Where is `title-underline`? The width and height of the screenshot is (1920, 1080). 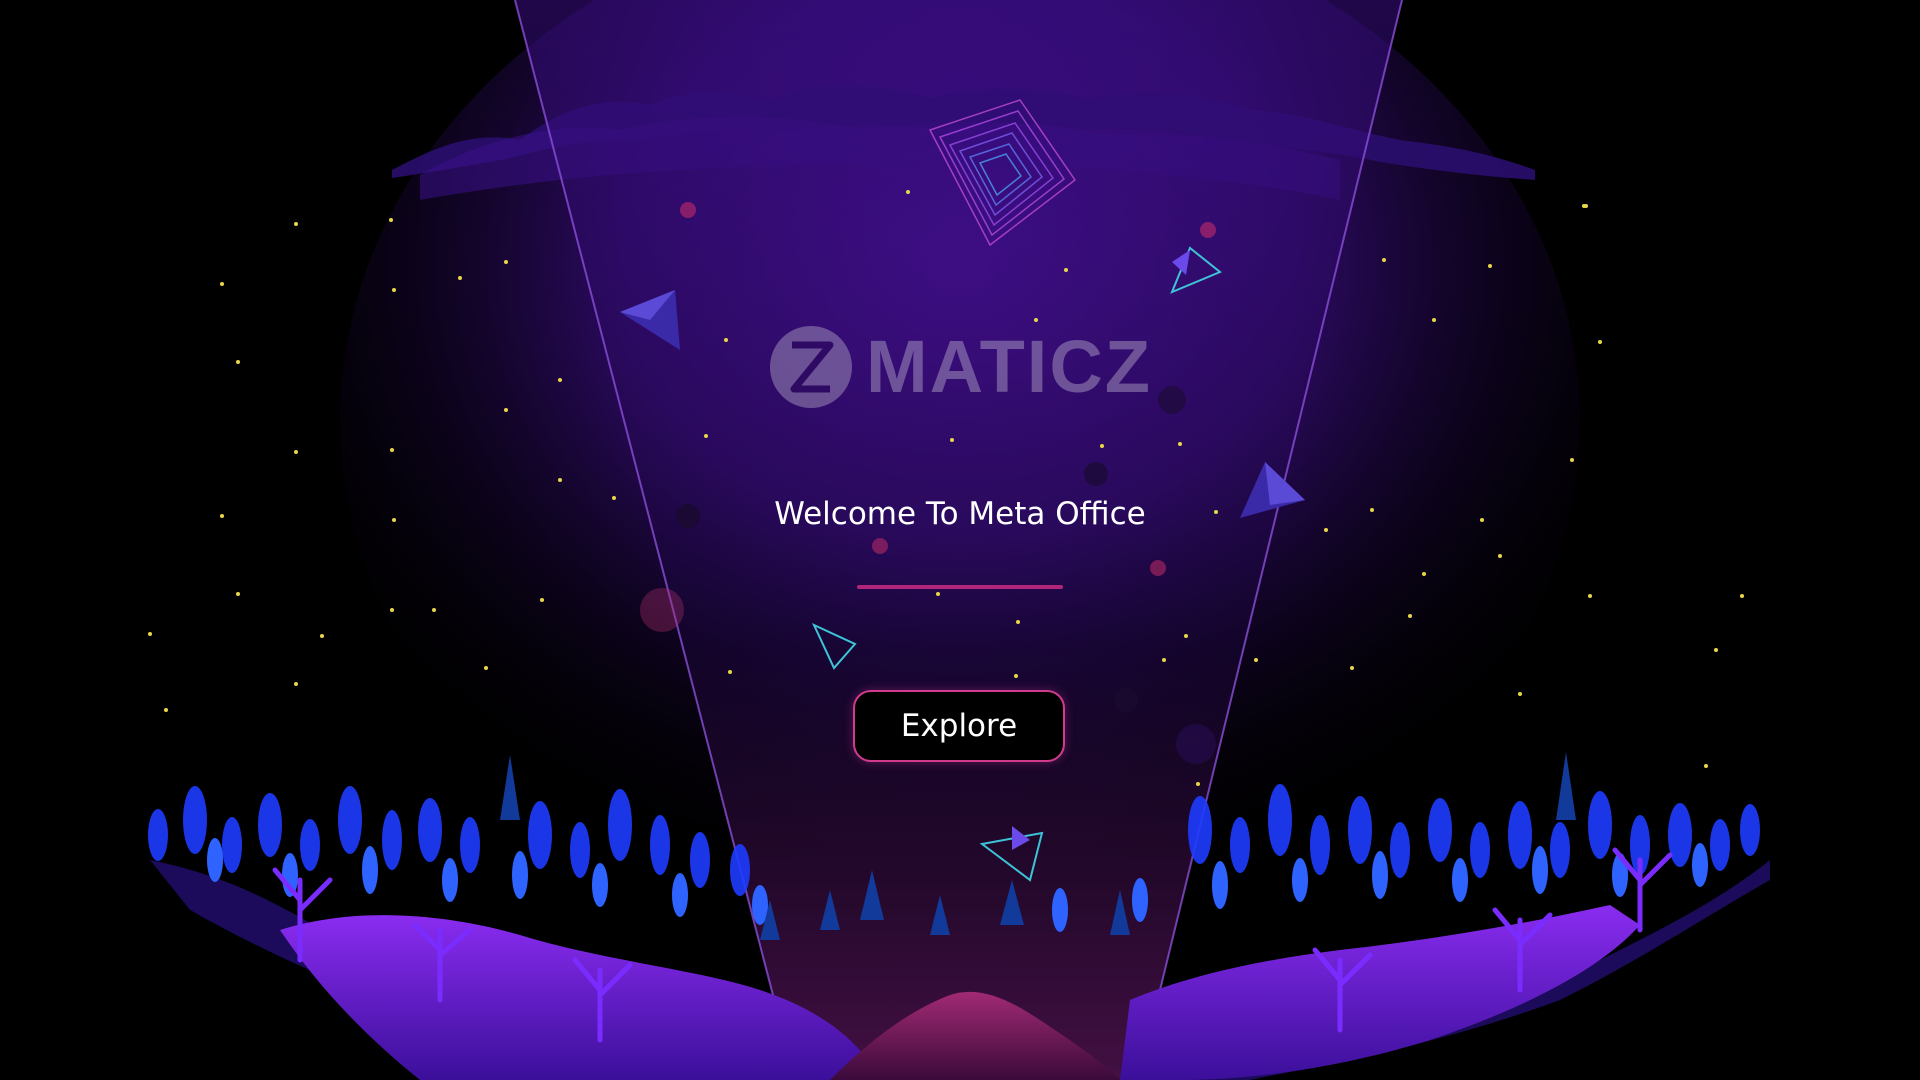
title-underline is located at coordinates (960, 587).